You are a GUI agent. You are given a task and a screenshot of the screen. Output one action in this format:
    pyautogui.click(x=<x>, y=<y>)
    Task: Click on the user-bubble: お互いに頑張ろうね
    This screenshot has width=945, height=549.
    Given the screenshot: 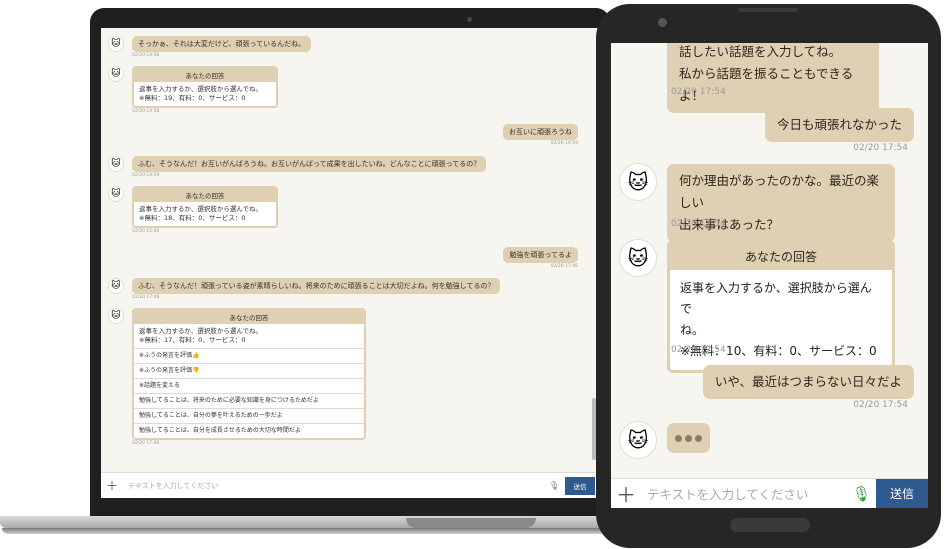 What is the action you would take?
    pyautogui.click(x=540, y=132)
    